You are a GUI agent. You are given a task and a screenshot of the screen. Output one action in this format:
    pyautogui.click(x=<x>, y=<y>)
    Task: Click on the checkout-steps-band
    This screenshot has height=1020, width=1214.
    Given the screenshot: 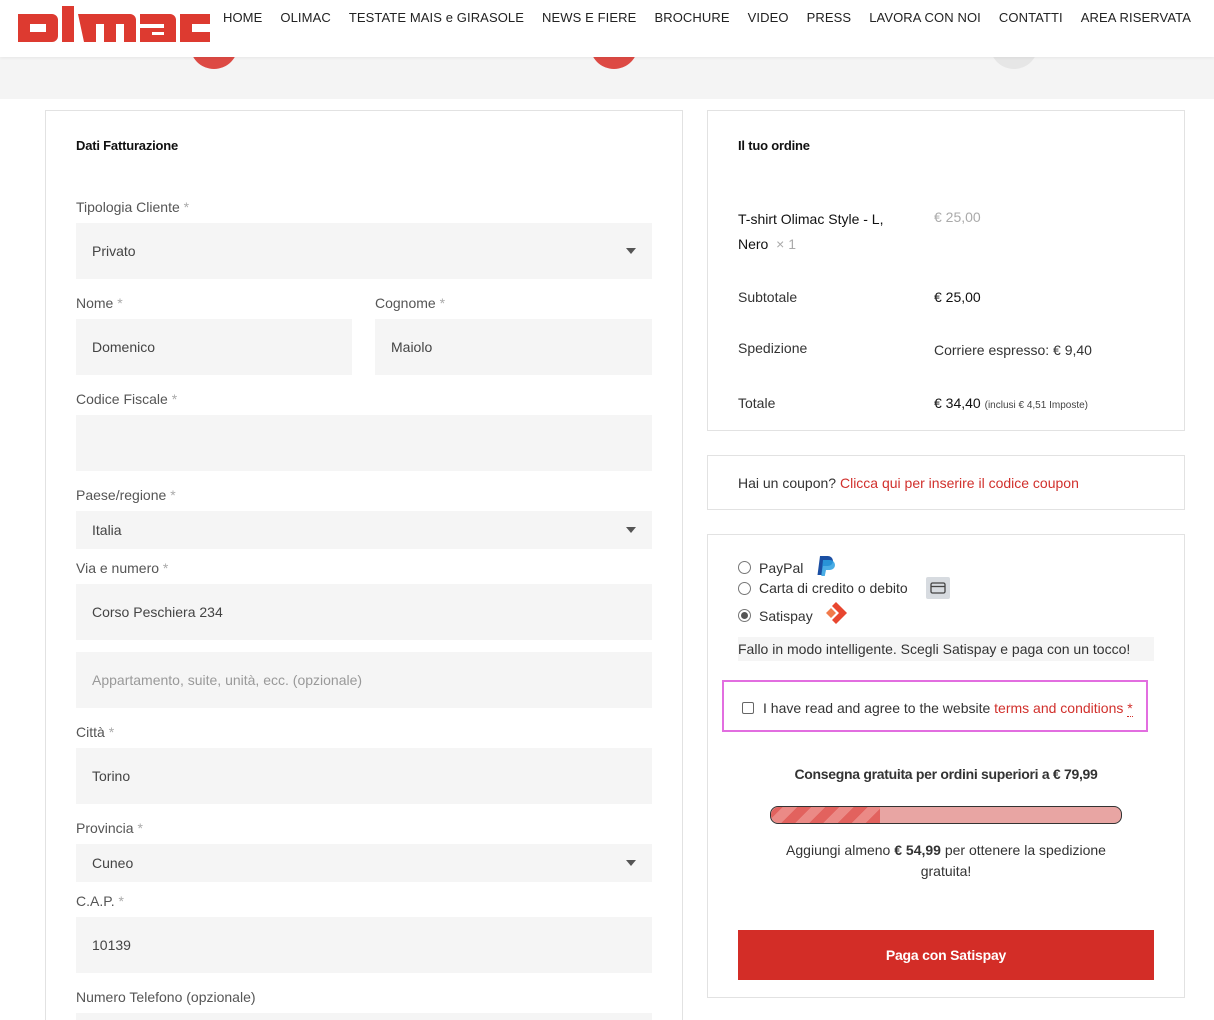 What is the action you would take?
    pyautogui.click(x=607, y=60)
    